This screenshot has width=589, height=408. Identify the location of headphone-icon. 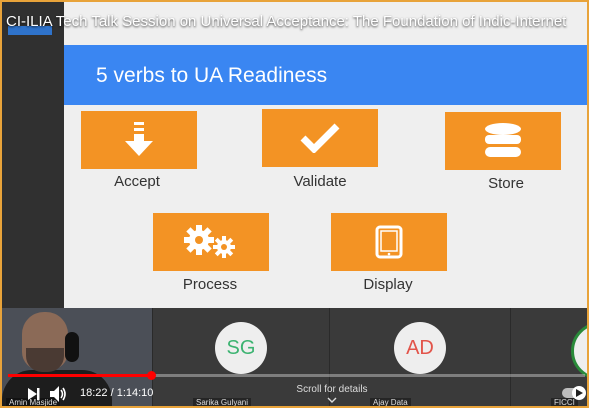
(72, 347).